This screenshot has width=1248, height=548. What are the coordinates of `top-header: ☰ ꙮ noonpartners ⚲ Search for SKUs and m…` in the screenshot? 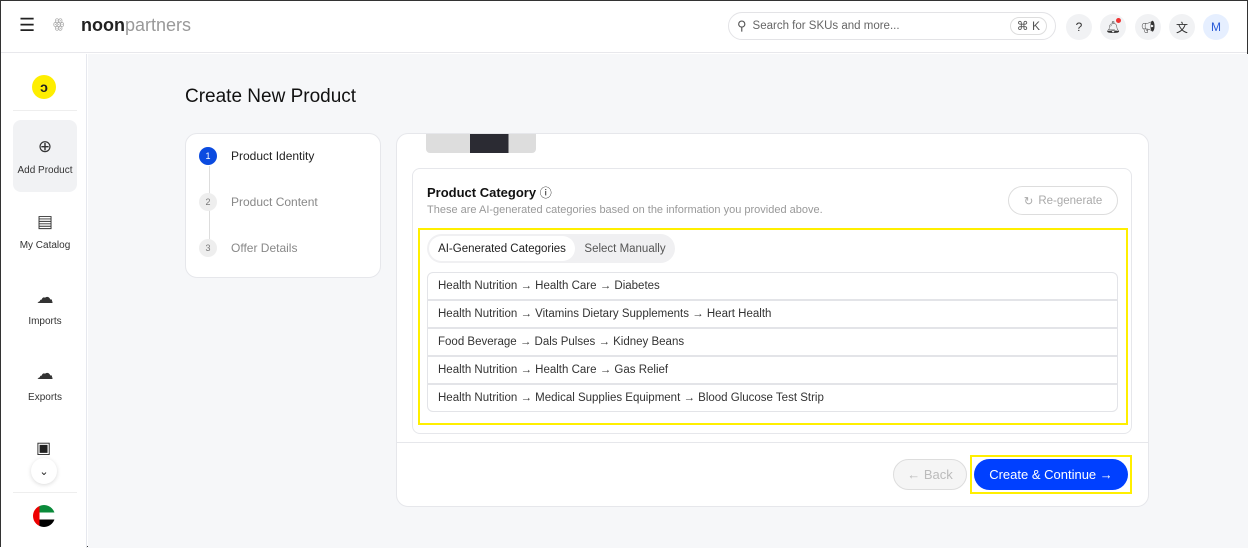 It's located at (624, 27).